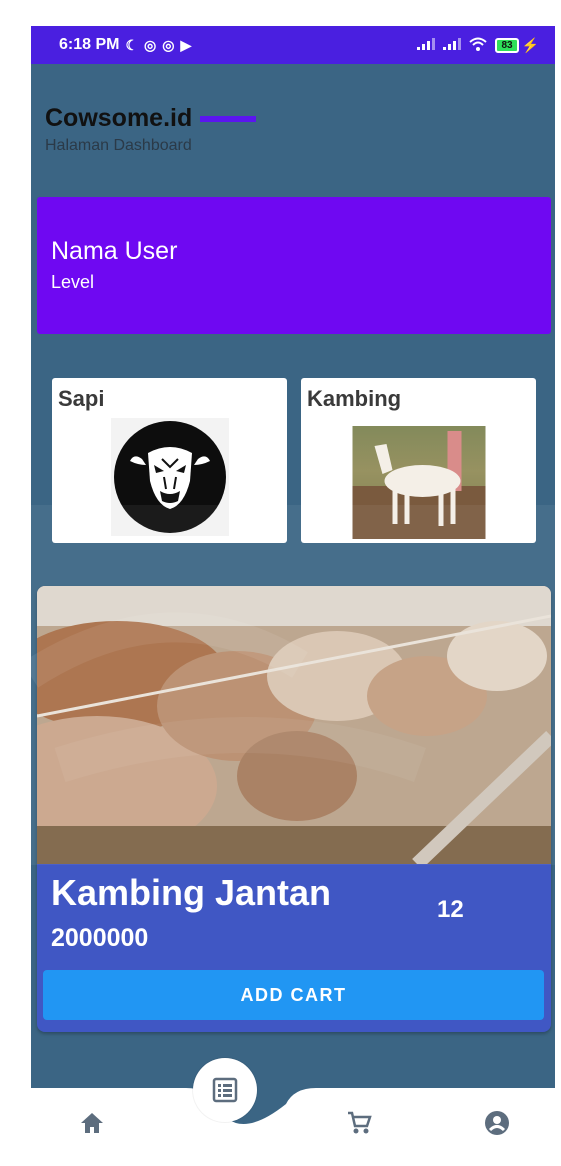 The width and height of the screenshot is (561, 1166). Describe the element at coordinates (186, 44) in the screenshot. I see `play-icon: ▶` at that location.